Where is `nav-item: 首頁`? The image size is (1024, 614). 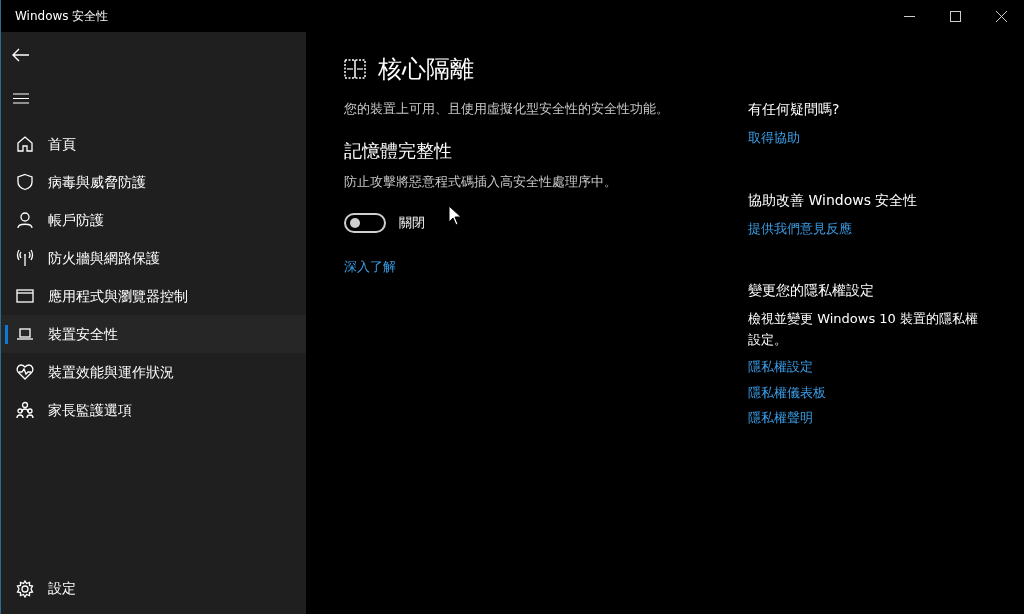 nav-item: 首頁 is located at coordinates (153, 144).